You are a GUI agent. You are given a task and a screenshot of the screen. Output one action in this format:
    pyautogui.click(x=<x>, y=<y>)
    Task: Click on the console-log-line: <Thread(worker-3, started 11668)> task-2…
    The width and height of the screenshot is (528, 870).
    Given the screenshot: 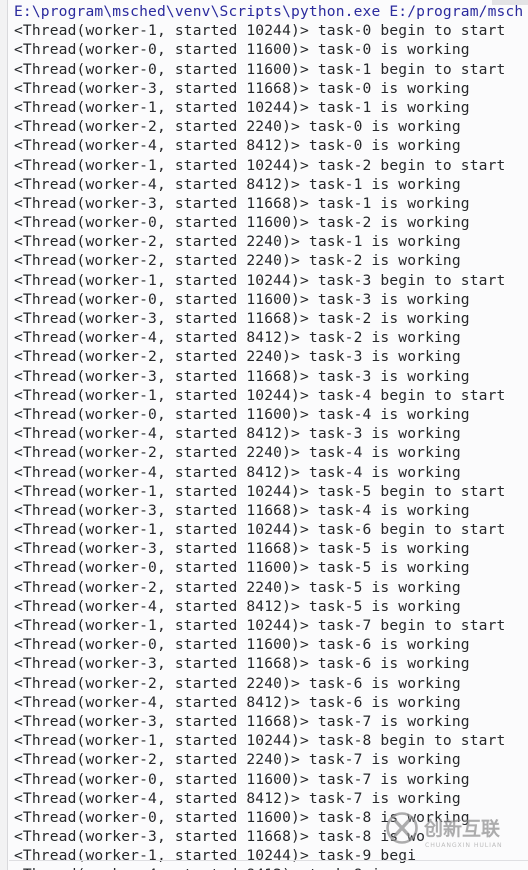 What is the action you would take?
    pyautogui.click(x=242, y=318)
    